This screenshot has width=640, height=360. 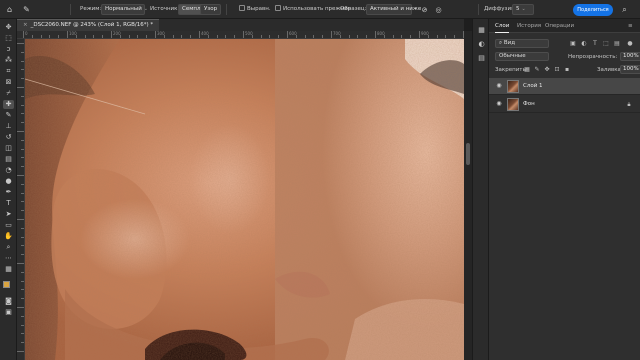 What do you see at coordinates (26, 9) in the screenshot?
I see `brush-icon: ✎` at bounding box center [26, 9].